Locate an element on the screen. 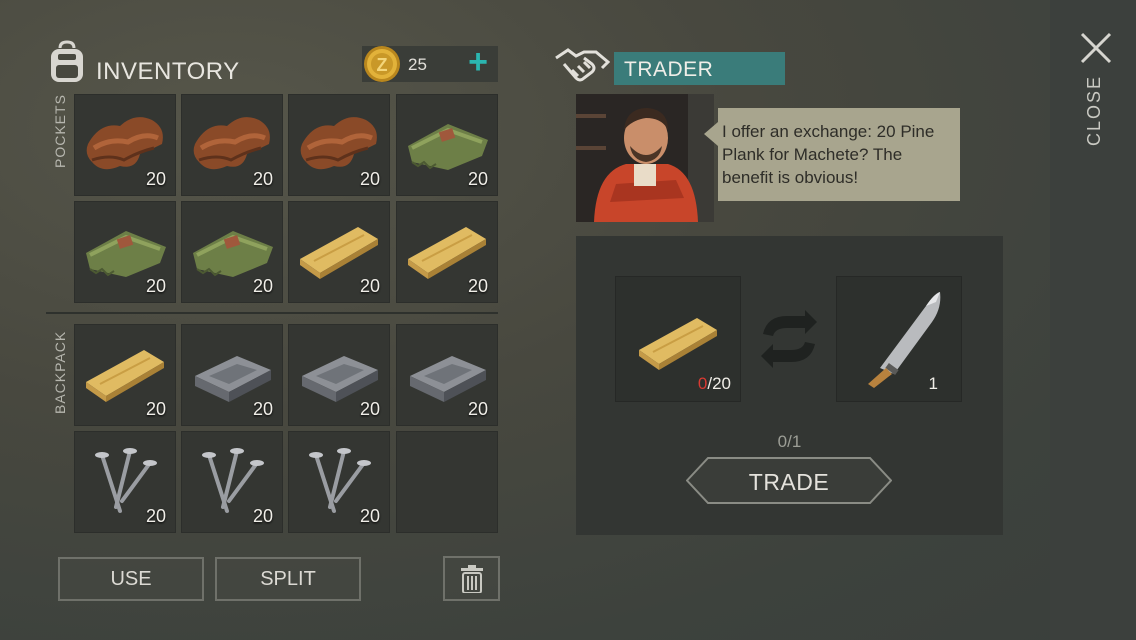  section-divider is located at coordinates (272, 313).